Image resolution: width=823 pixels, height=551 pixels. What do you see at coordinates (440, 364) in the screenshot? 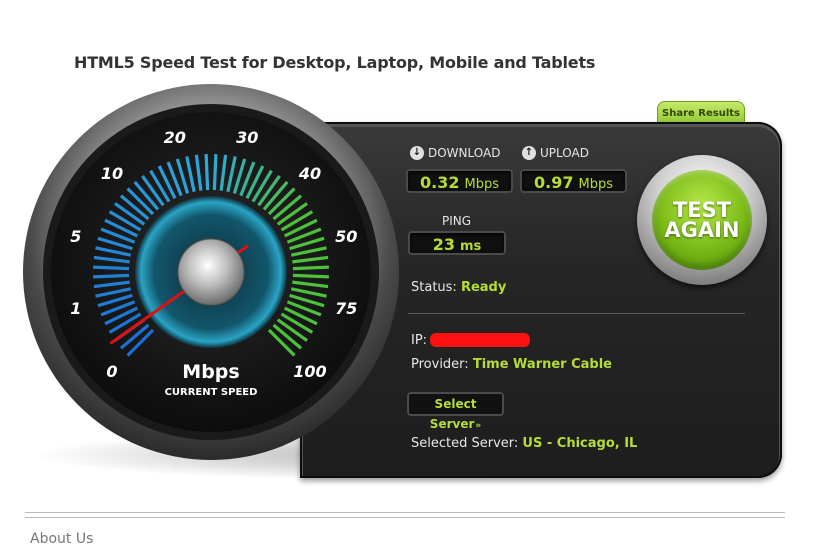
I see `provider-label: Provider:` at bounding box center [440, 364].